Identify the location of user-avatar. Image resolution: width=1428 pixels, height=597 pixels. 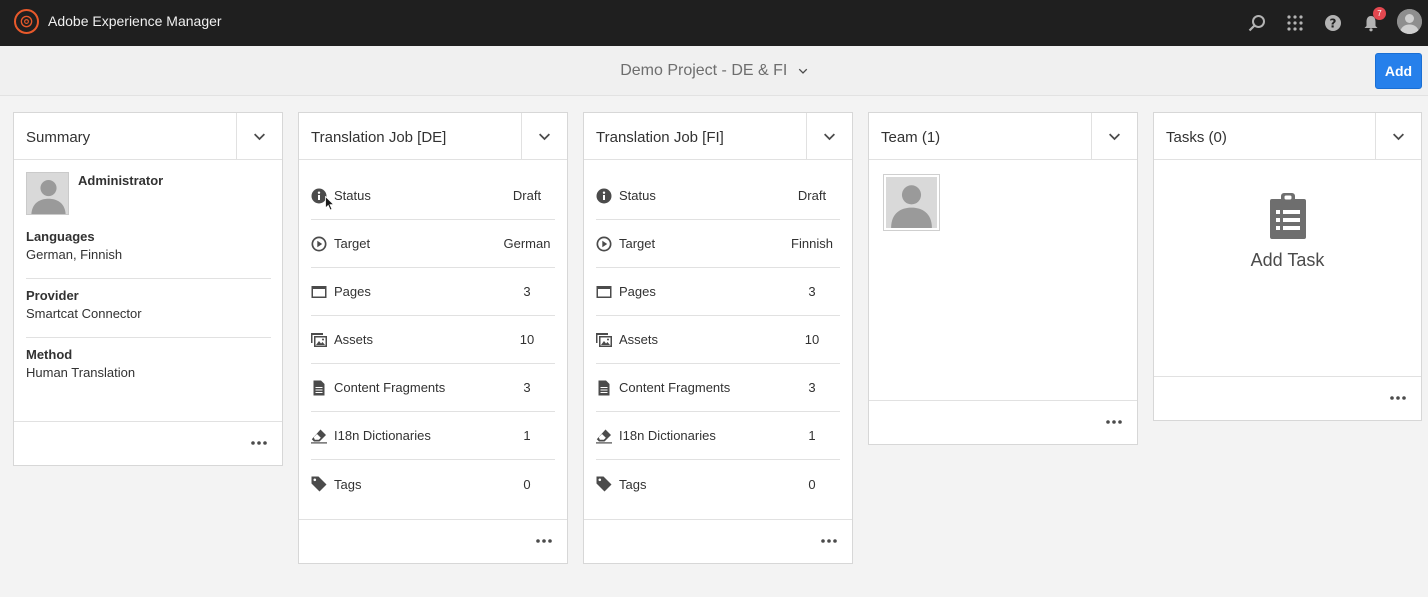
(1409, 21).